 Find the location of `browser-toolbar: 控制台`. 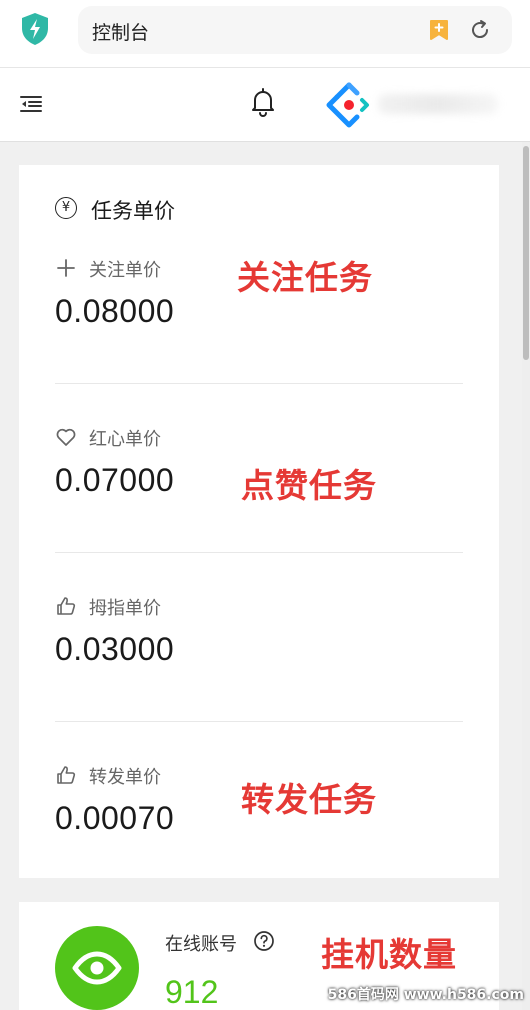

browser-toolbar: 控制台 is located at coordinates (265, 34).